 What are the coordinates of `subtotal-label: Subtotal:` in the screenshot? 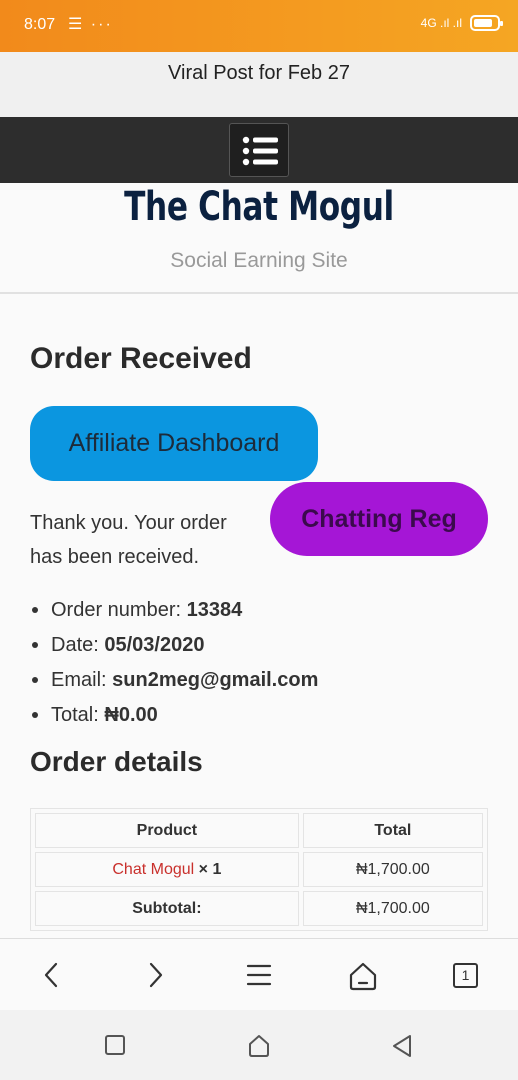 It's located at (167, 908).